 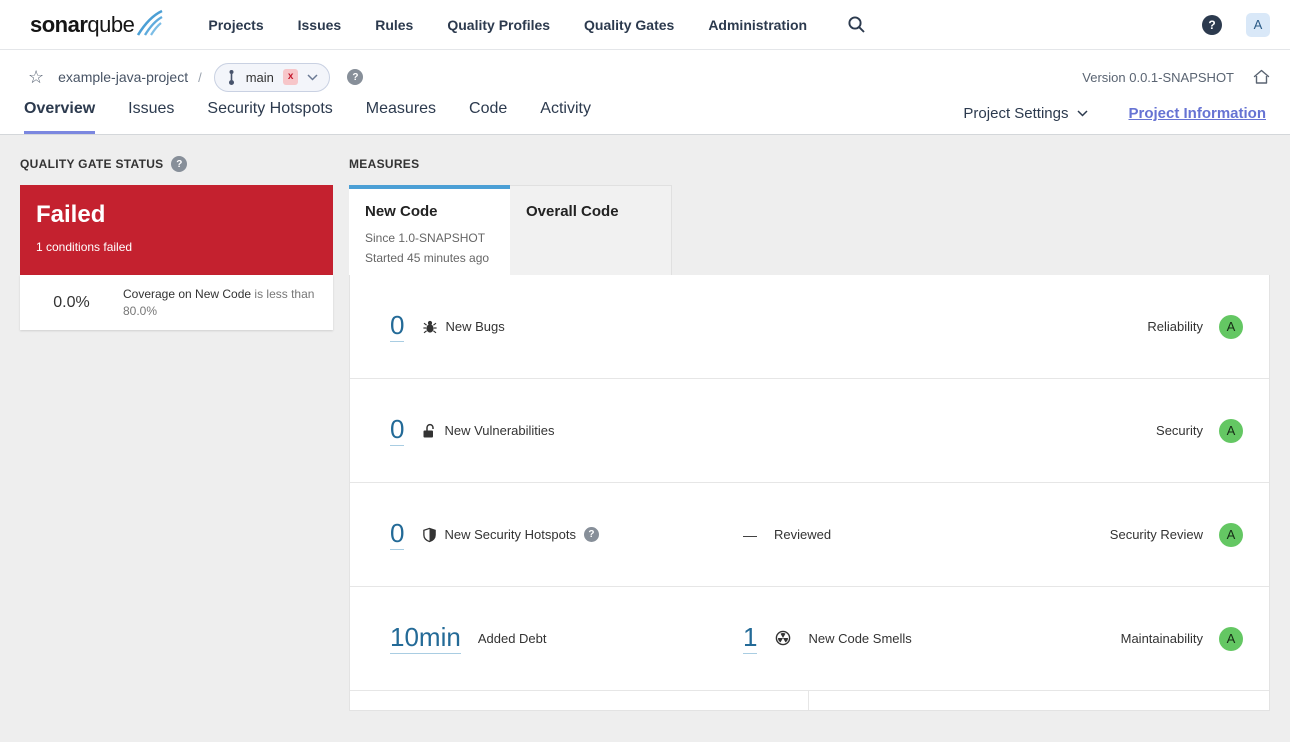 What do you see at coordinates (397, 326) in the screenshot?
I see `new-bugs-count-link: 0` at bounding box center [397, 326].